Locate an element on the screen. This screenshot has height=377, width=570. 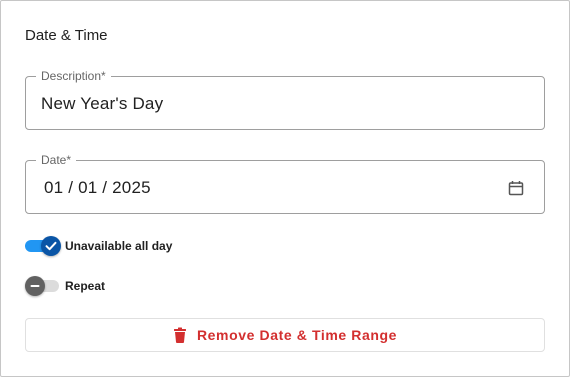
unavailable-all-day-label: Unavailable all day is located at coordinates (119, 246).